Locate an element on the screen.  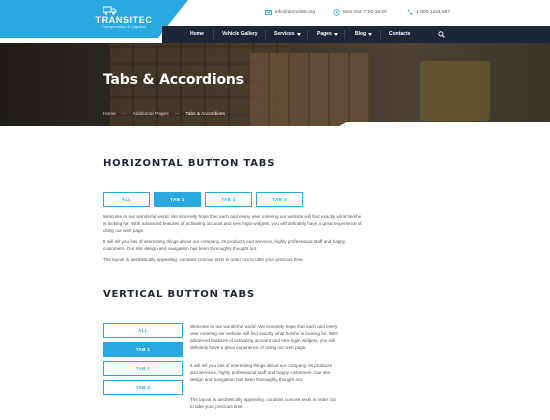
breadcrumb-link-additional-pages: Additional Pages is located at coordinates (151, 114).